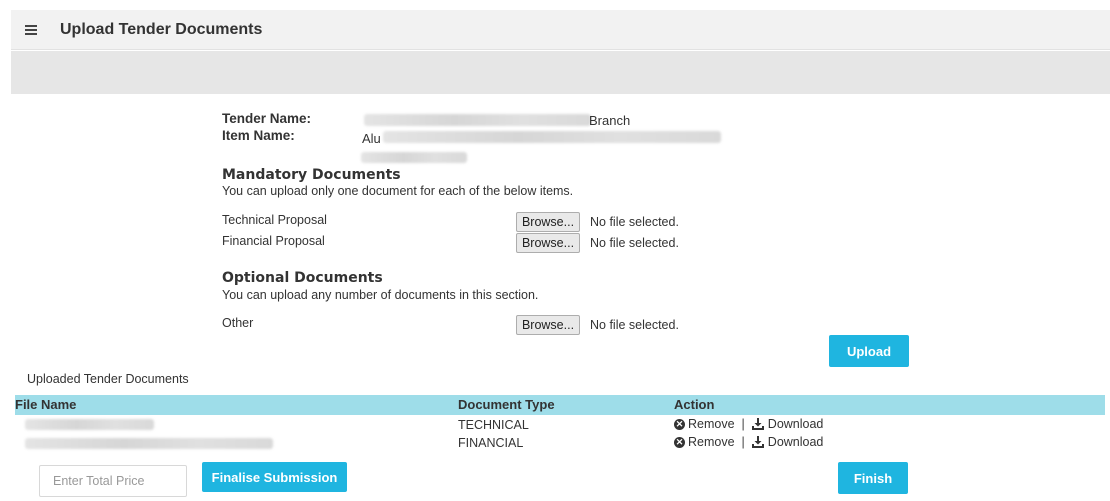 This screenshot has width=1110, height=501. What do you see at coordinates (634, 243) in the screenshot?
I see `financial-proposal-file-status: No file selected.` at bounding box center [634, 243].